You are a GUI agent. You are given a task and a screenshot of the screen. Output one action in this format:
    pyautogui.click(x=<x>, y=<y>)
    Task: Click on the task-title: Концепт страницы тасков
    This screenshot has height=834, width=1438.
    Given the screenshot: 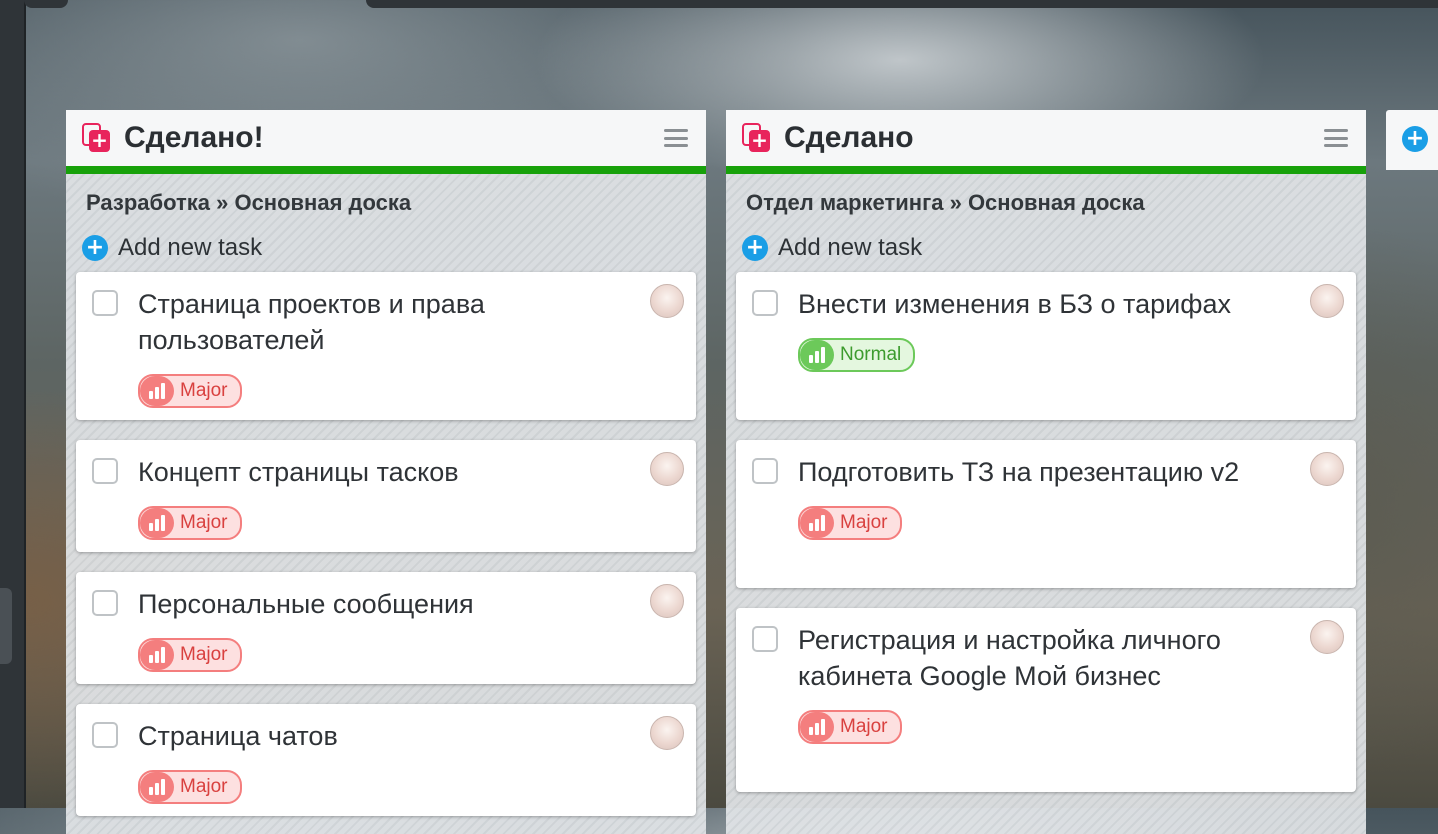 What is the action you would take?
    pyautogui.click(x=382, y=472)
    